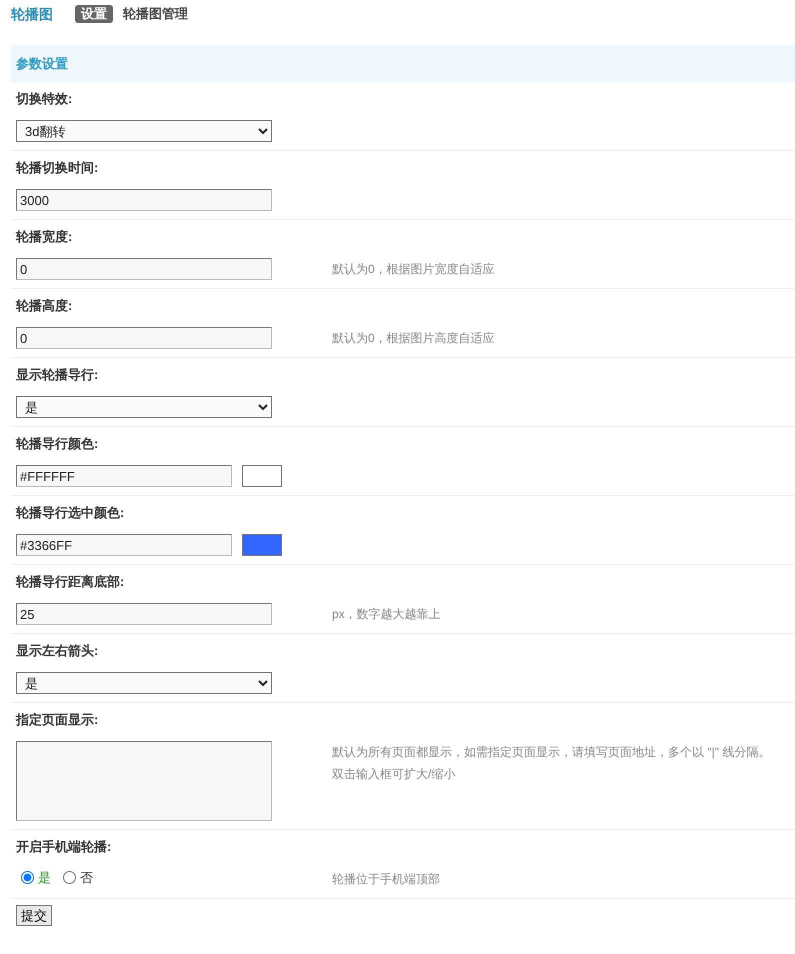  What do you see at coordinates (94, 14) in the screenshot?
I see `tab: 设置` at bounding box center [94, 14].